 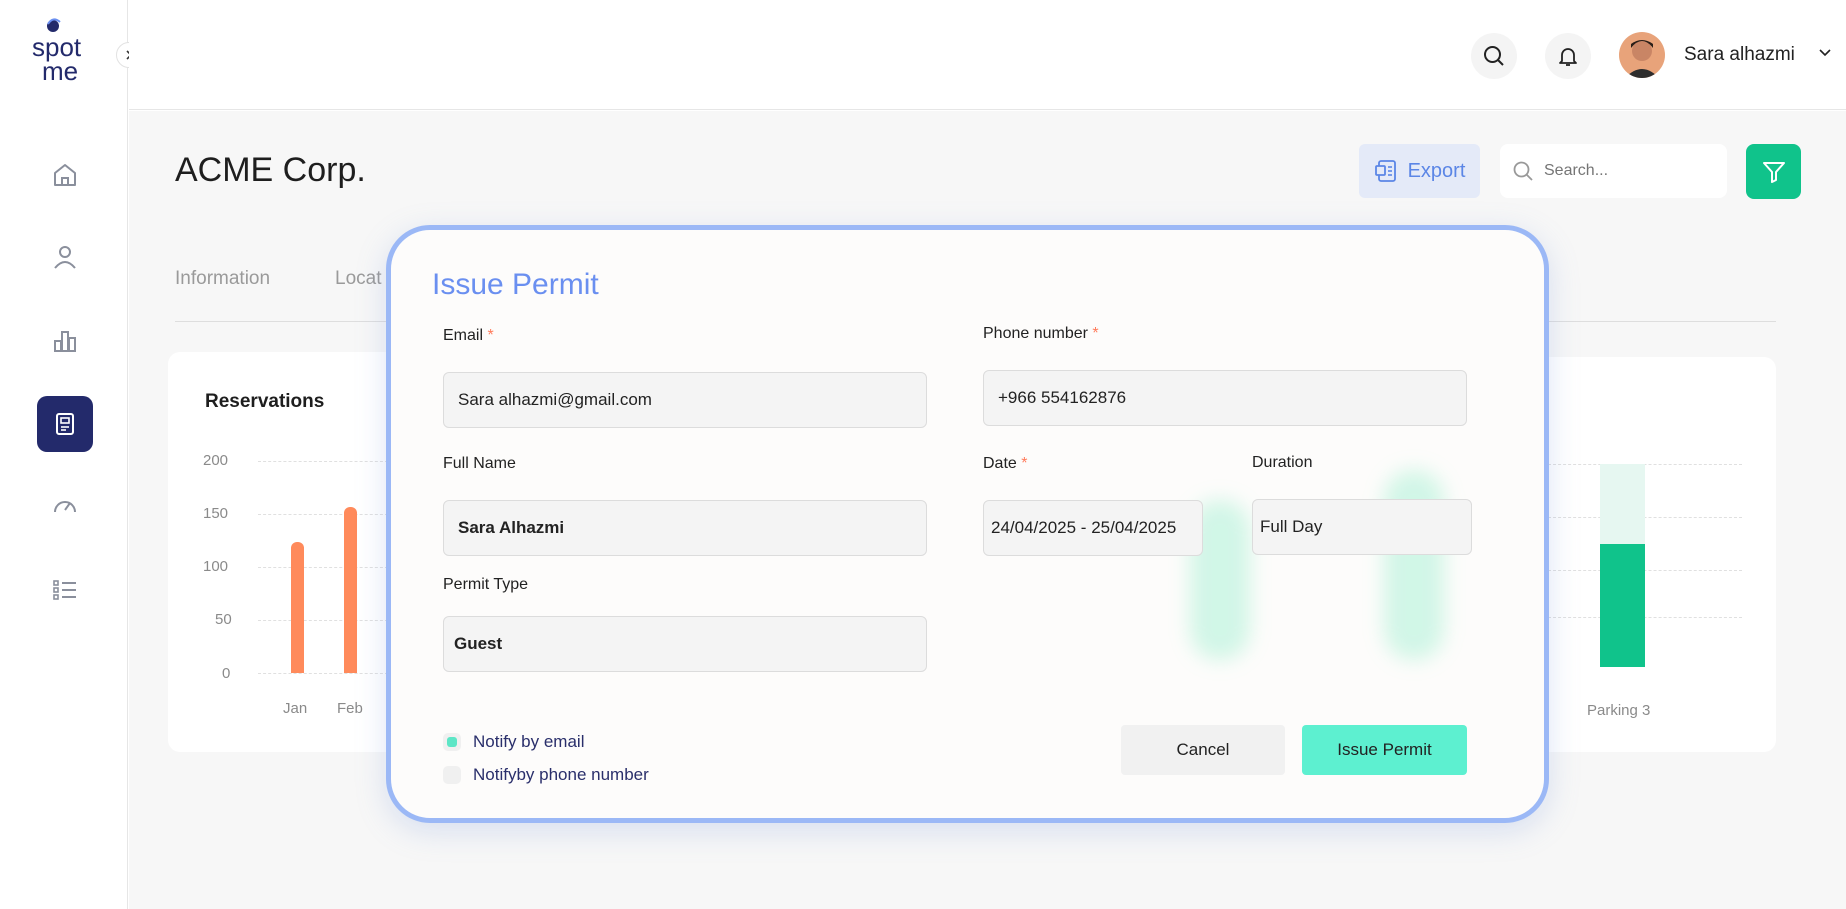 I want to click on bell-icon, so click(x=1568, y=57).